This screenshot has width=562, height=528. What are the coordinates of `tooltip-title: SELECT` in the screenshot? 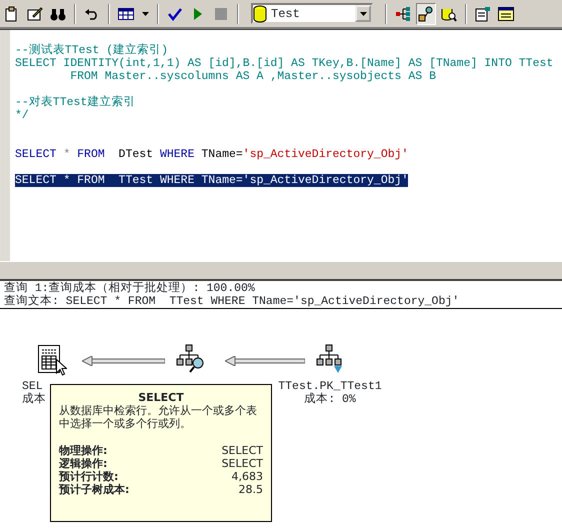 It's located at (161, 397).